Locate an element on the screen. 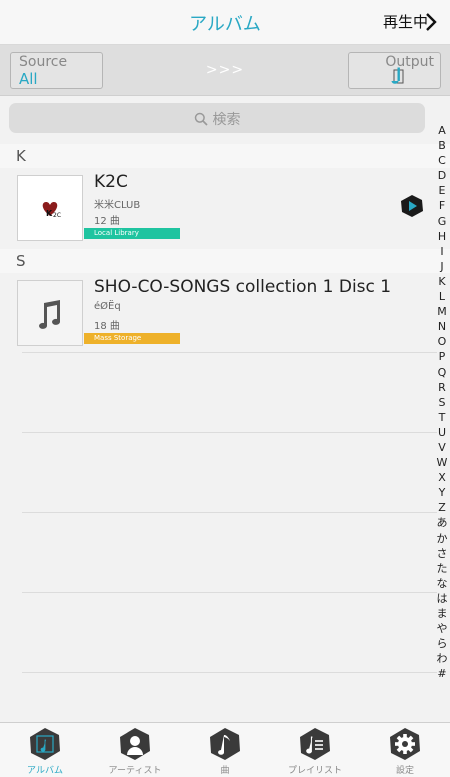 The height and width of the screenshot is (777, 450). tab-label: アーティスト is located at coordinates (135, 771).